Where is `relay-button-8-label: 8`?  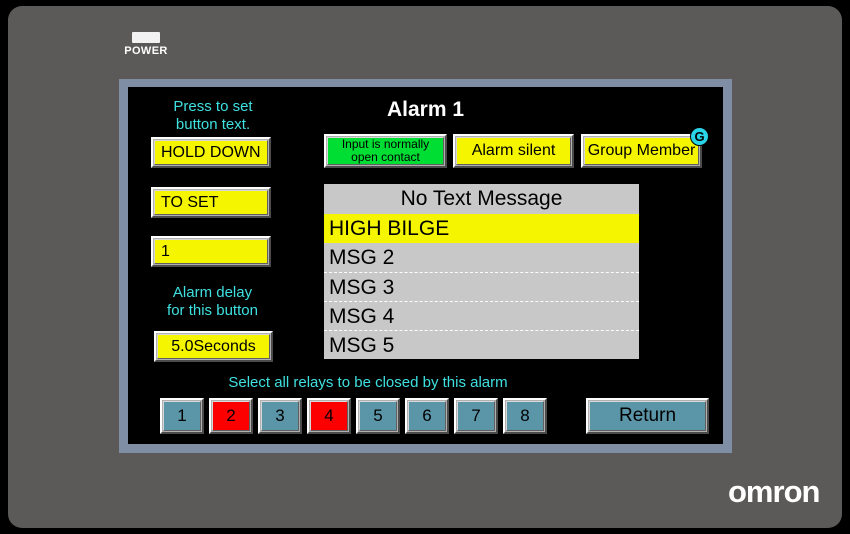
relay-button-8-label: 8 is located at coordinates (525, 416).